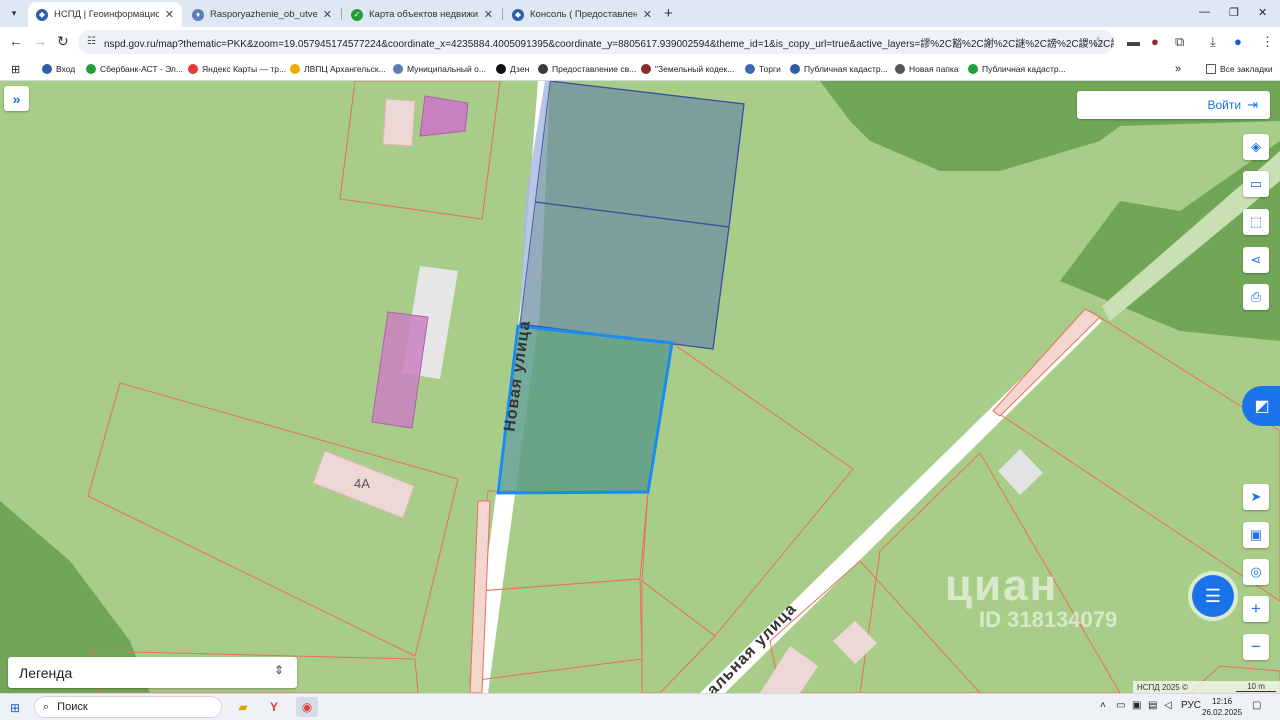 The height and width of the screenshot is (720, 1280). I want to click on apps-grid-icon: ⊞, so click(15, 69).